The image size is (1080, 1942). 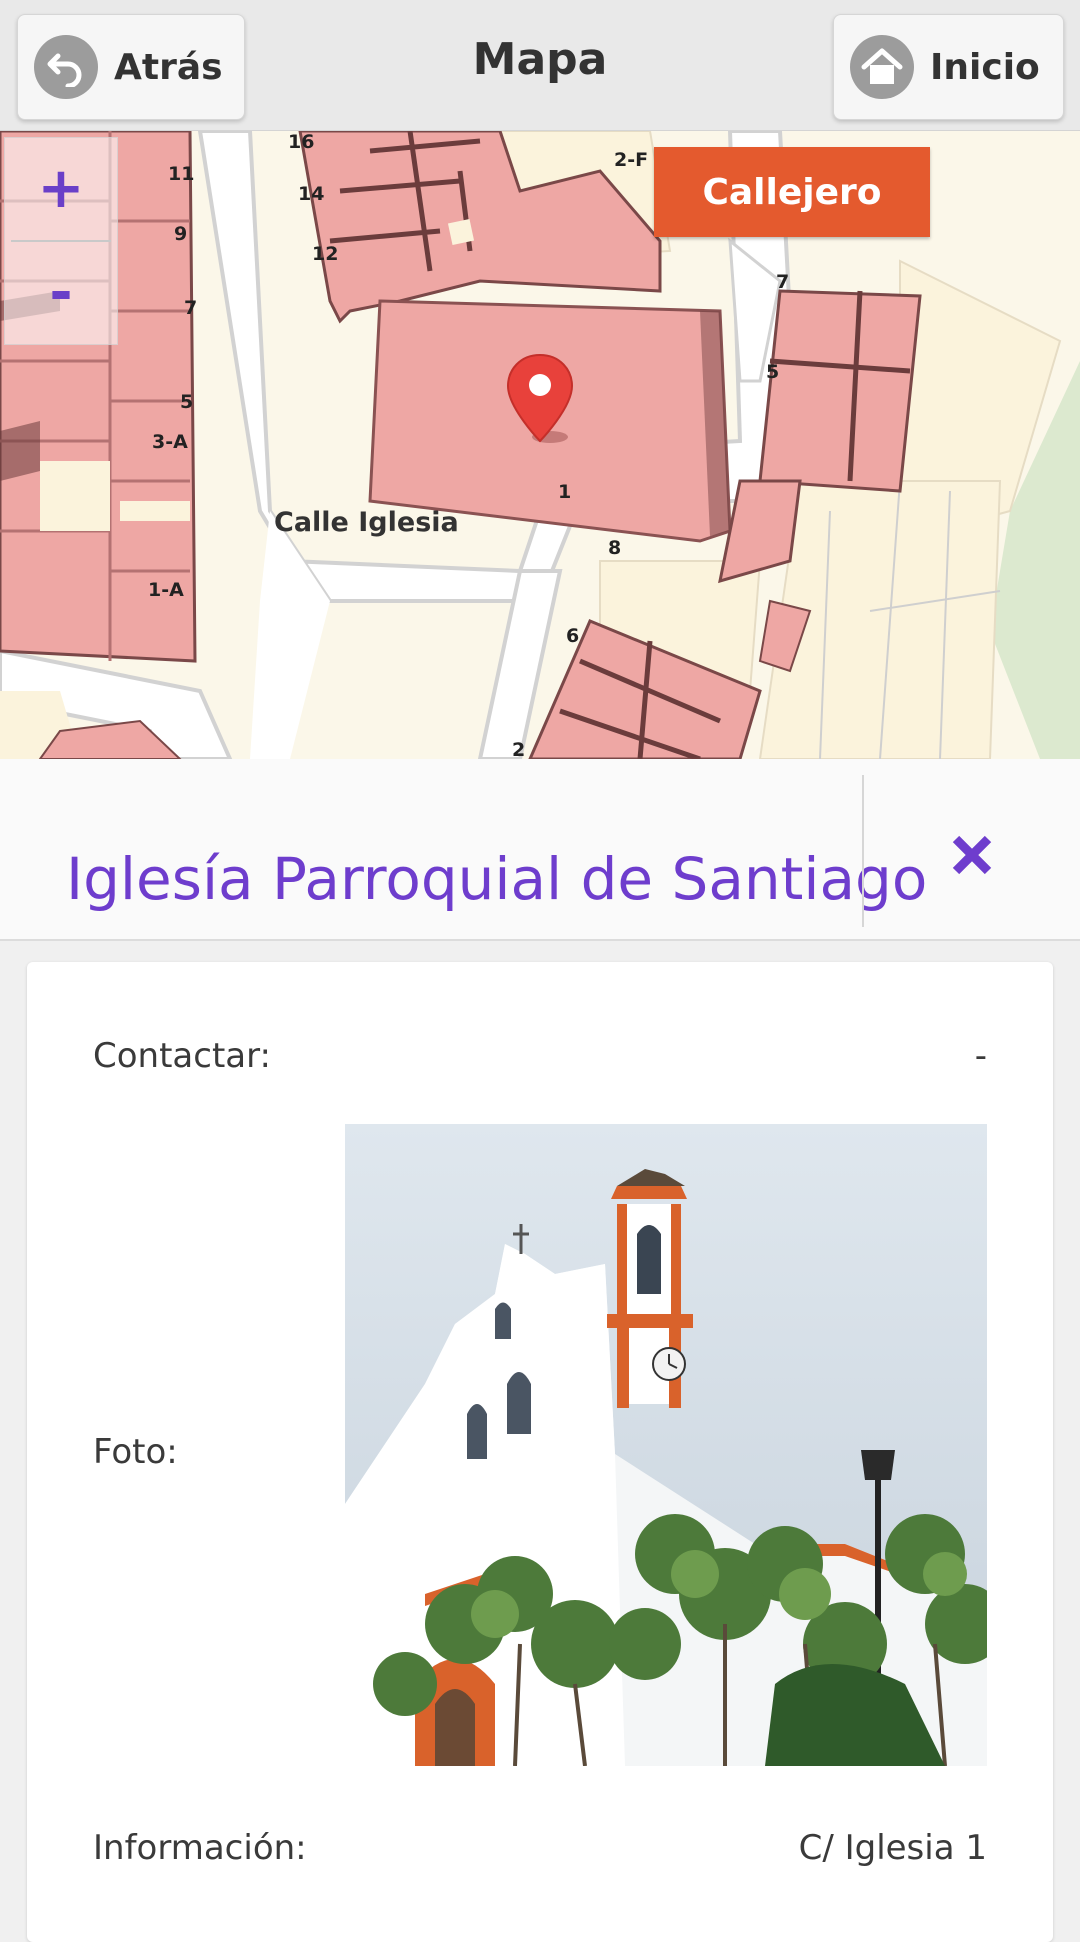 What do you see at coordinates (882, 67) in the screenshot?
I see `home-icon` at bounding box center [882, 67].